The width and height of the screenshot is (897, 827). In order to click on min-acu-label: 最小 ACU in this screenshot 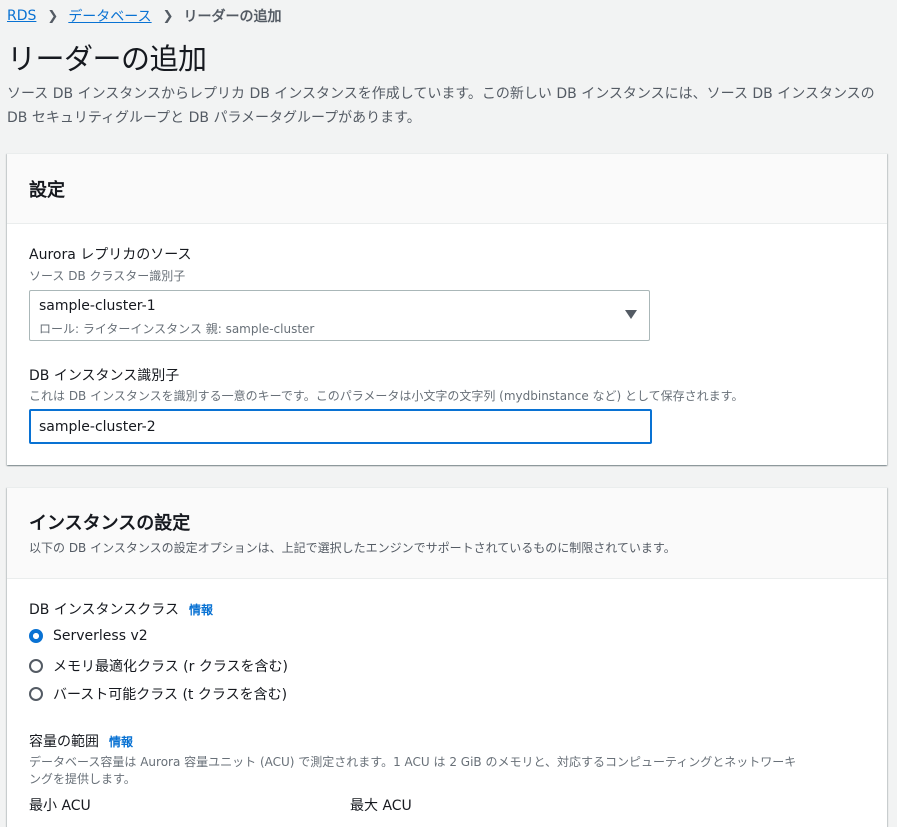, I will do `click(60, 806)`.